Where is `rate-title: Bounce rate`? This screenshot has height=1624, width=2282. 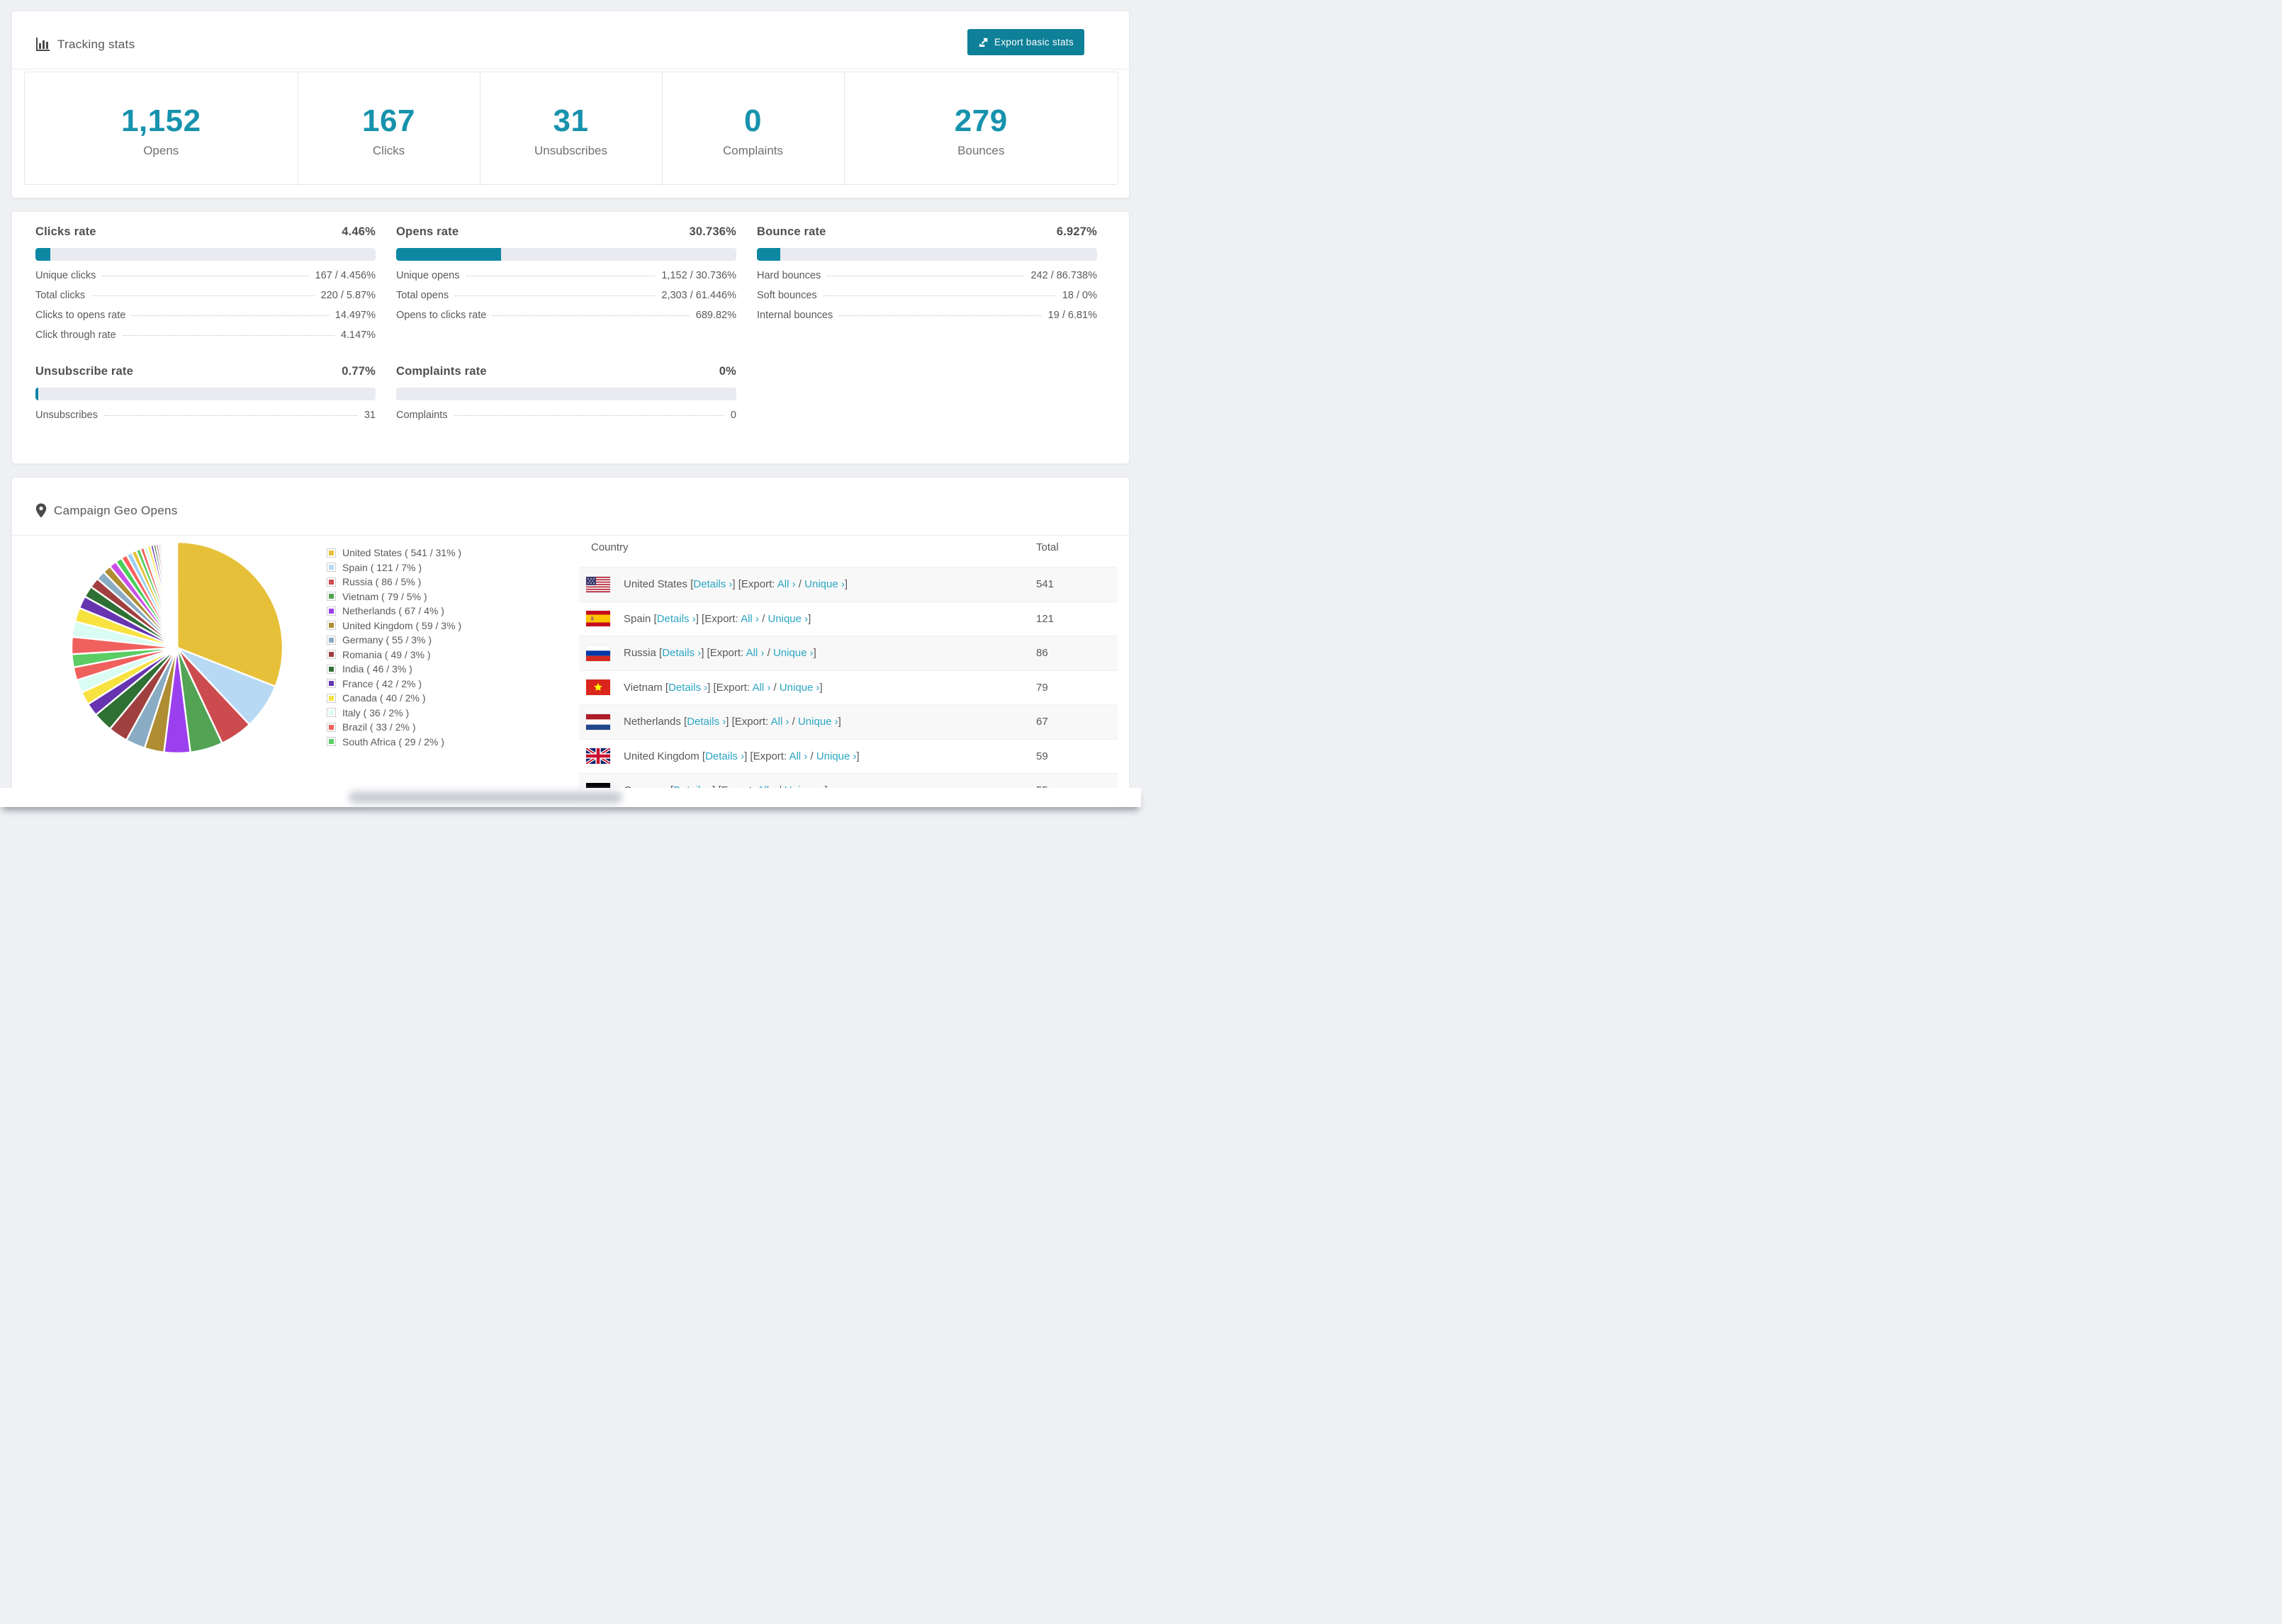
rate-title: Bounce rate is located at coordinates (791, 231).